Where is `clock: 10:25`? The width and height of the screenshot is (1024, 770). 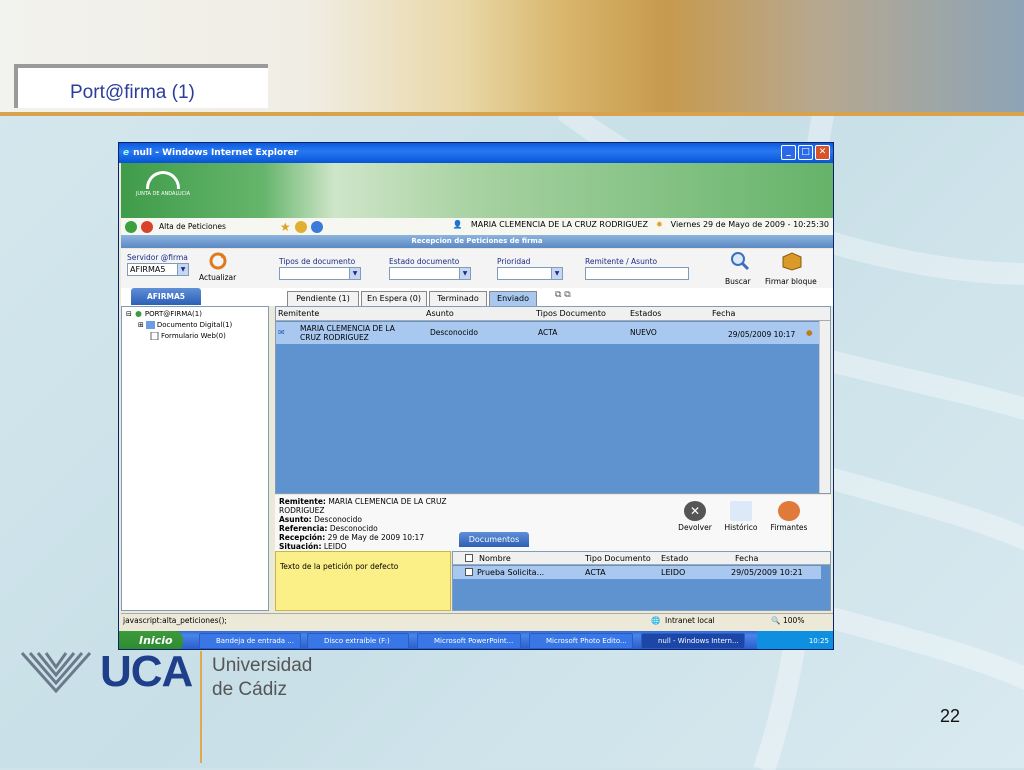 clock: 10:25 is located at coordinates (819, 641).